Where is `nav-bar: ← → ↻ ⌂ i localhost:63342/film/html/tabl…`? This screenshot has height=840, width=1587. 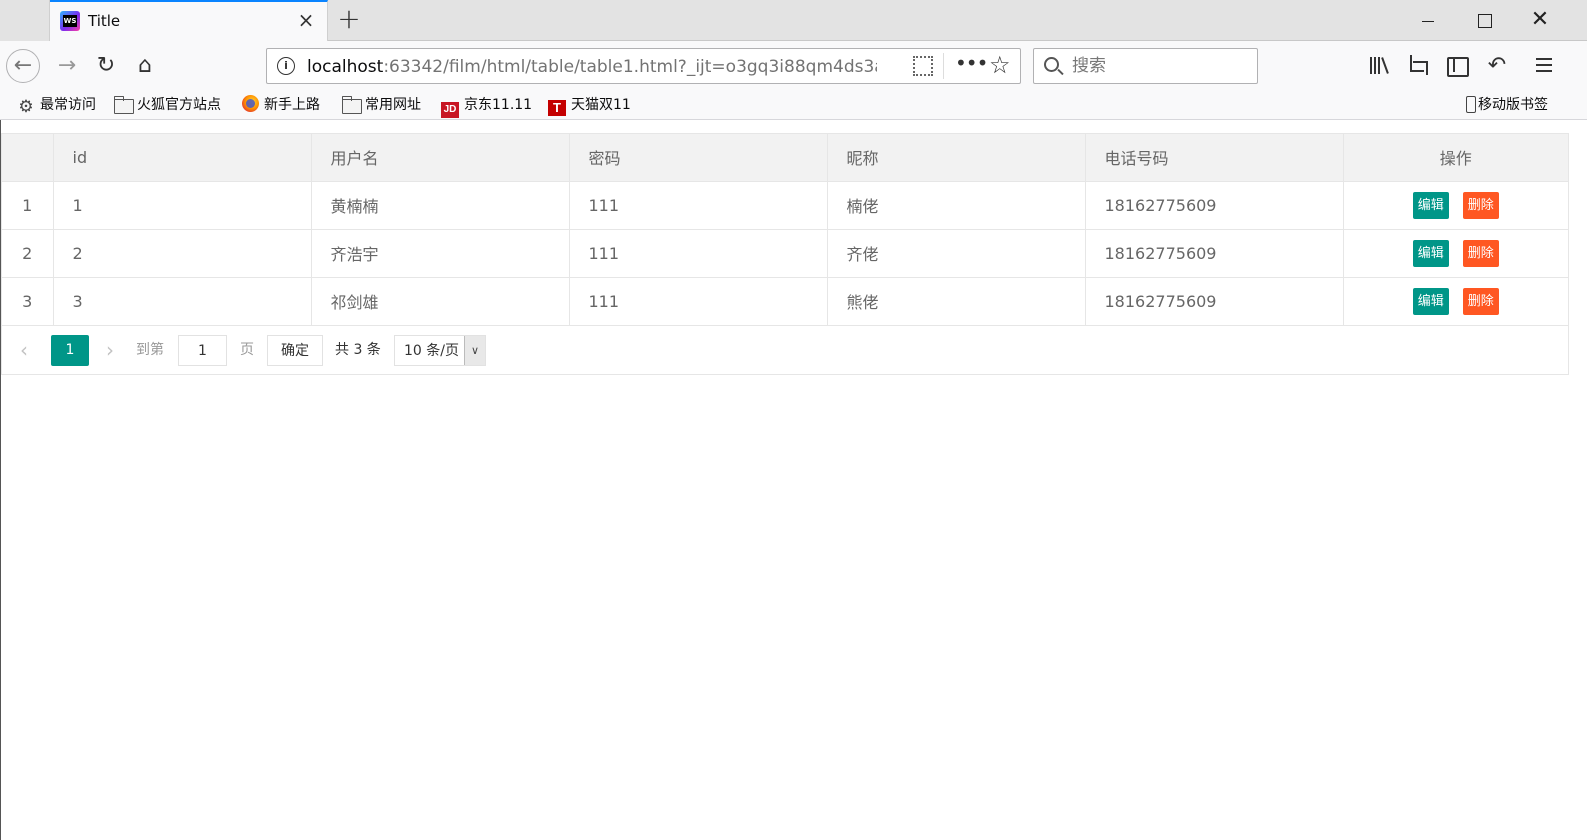
nav-bar: ← → ↻ ⌂ i localhost:63342/film/html/tabl… is located at coordinates (793, 66).